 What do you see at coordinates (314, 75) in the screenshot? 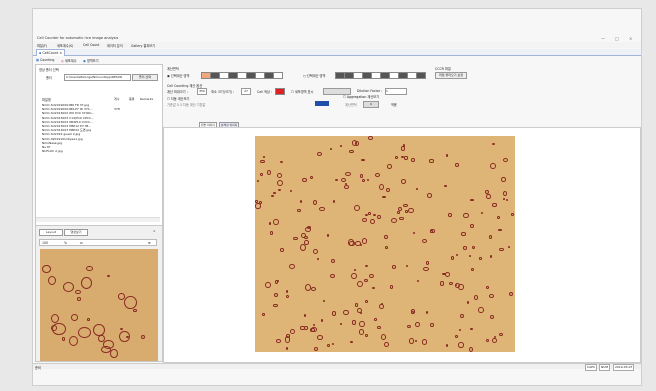
I see `region-option-2: ○ 선택계산 영역` at bounding box center [314, 75].